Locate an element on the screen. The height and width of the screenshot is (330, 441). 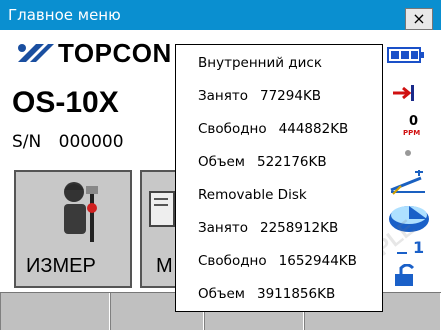
close-button: × is located at coordinates (419, 19).